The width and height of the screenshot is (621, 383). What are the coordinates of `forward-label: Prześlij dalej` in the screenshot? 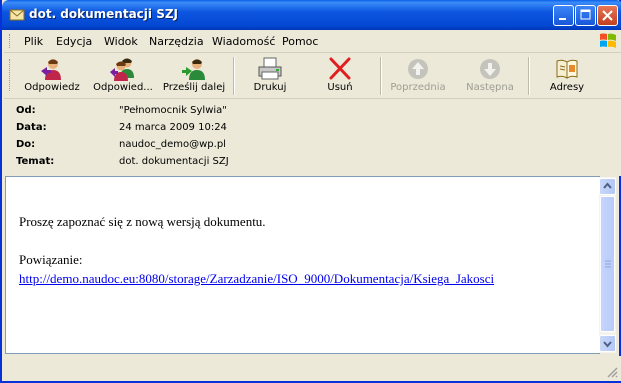 It's located at (194, 87).